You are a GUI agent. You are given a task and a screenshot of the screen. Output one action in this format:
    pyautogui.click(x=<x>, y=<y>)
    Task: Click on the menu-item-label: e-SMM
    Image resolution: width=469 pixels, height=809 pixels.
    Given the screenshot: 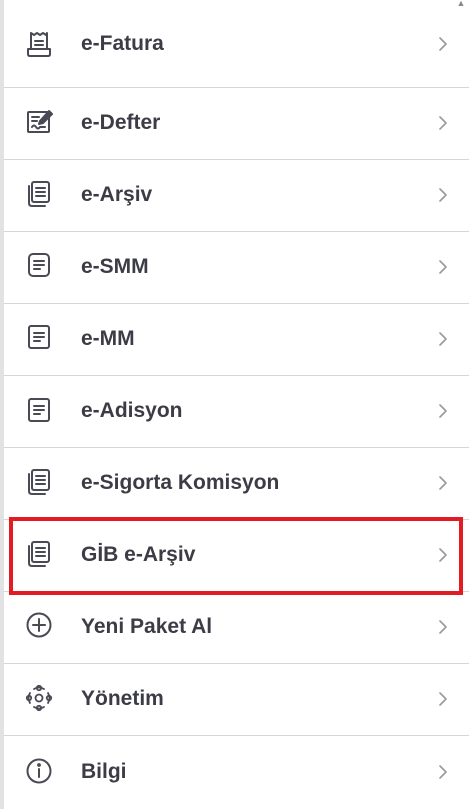 What is the action you would take?
    pyautogui.click(x=115, y=266)
    